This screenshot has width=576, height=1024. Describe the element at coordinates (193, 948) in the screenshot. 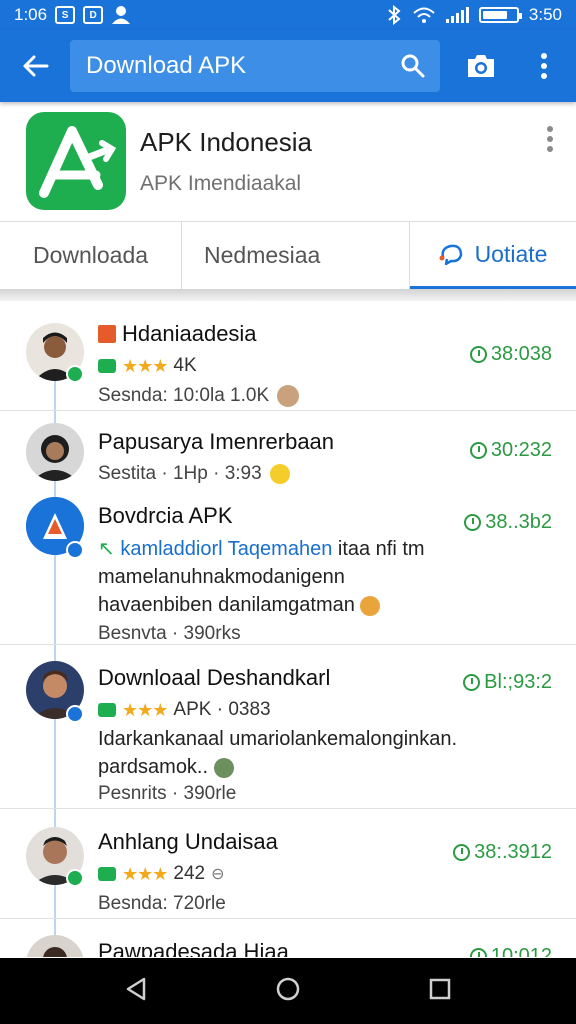

I see `item-title: Pawpadesada Hiaa` at that location.